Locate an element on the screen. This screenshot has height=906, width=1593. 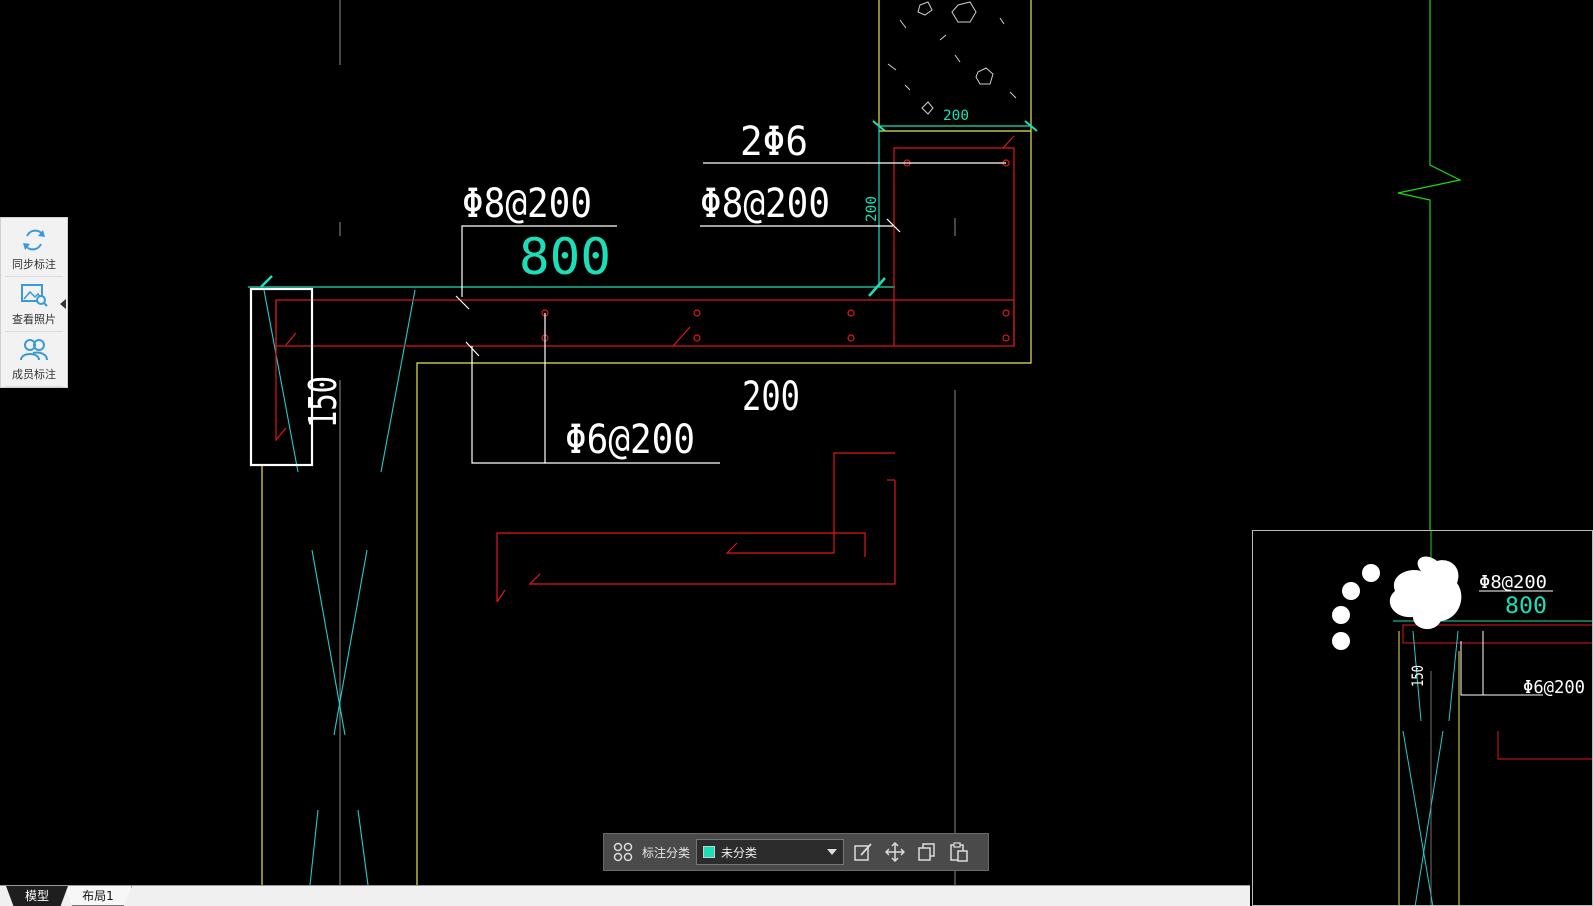
minimap-label-800: 800 is located at coordinates (1526, 606).